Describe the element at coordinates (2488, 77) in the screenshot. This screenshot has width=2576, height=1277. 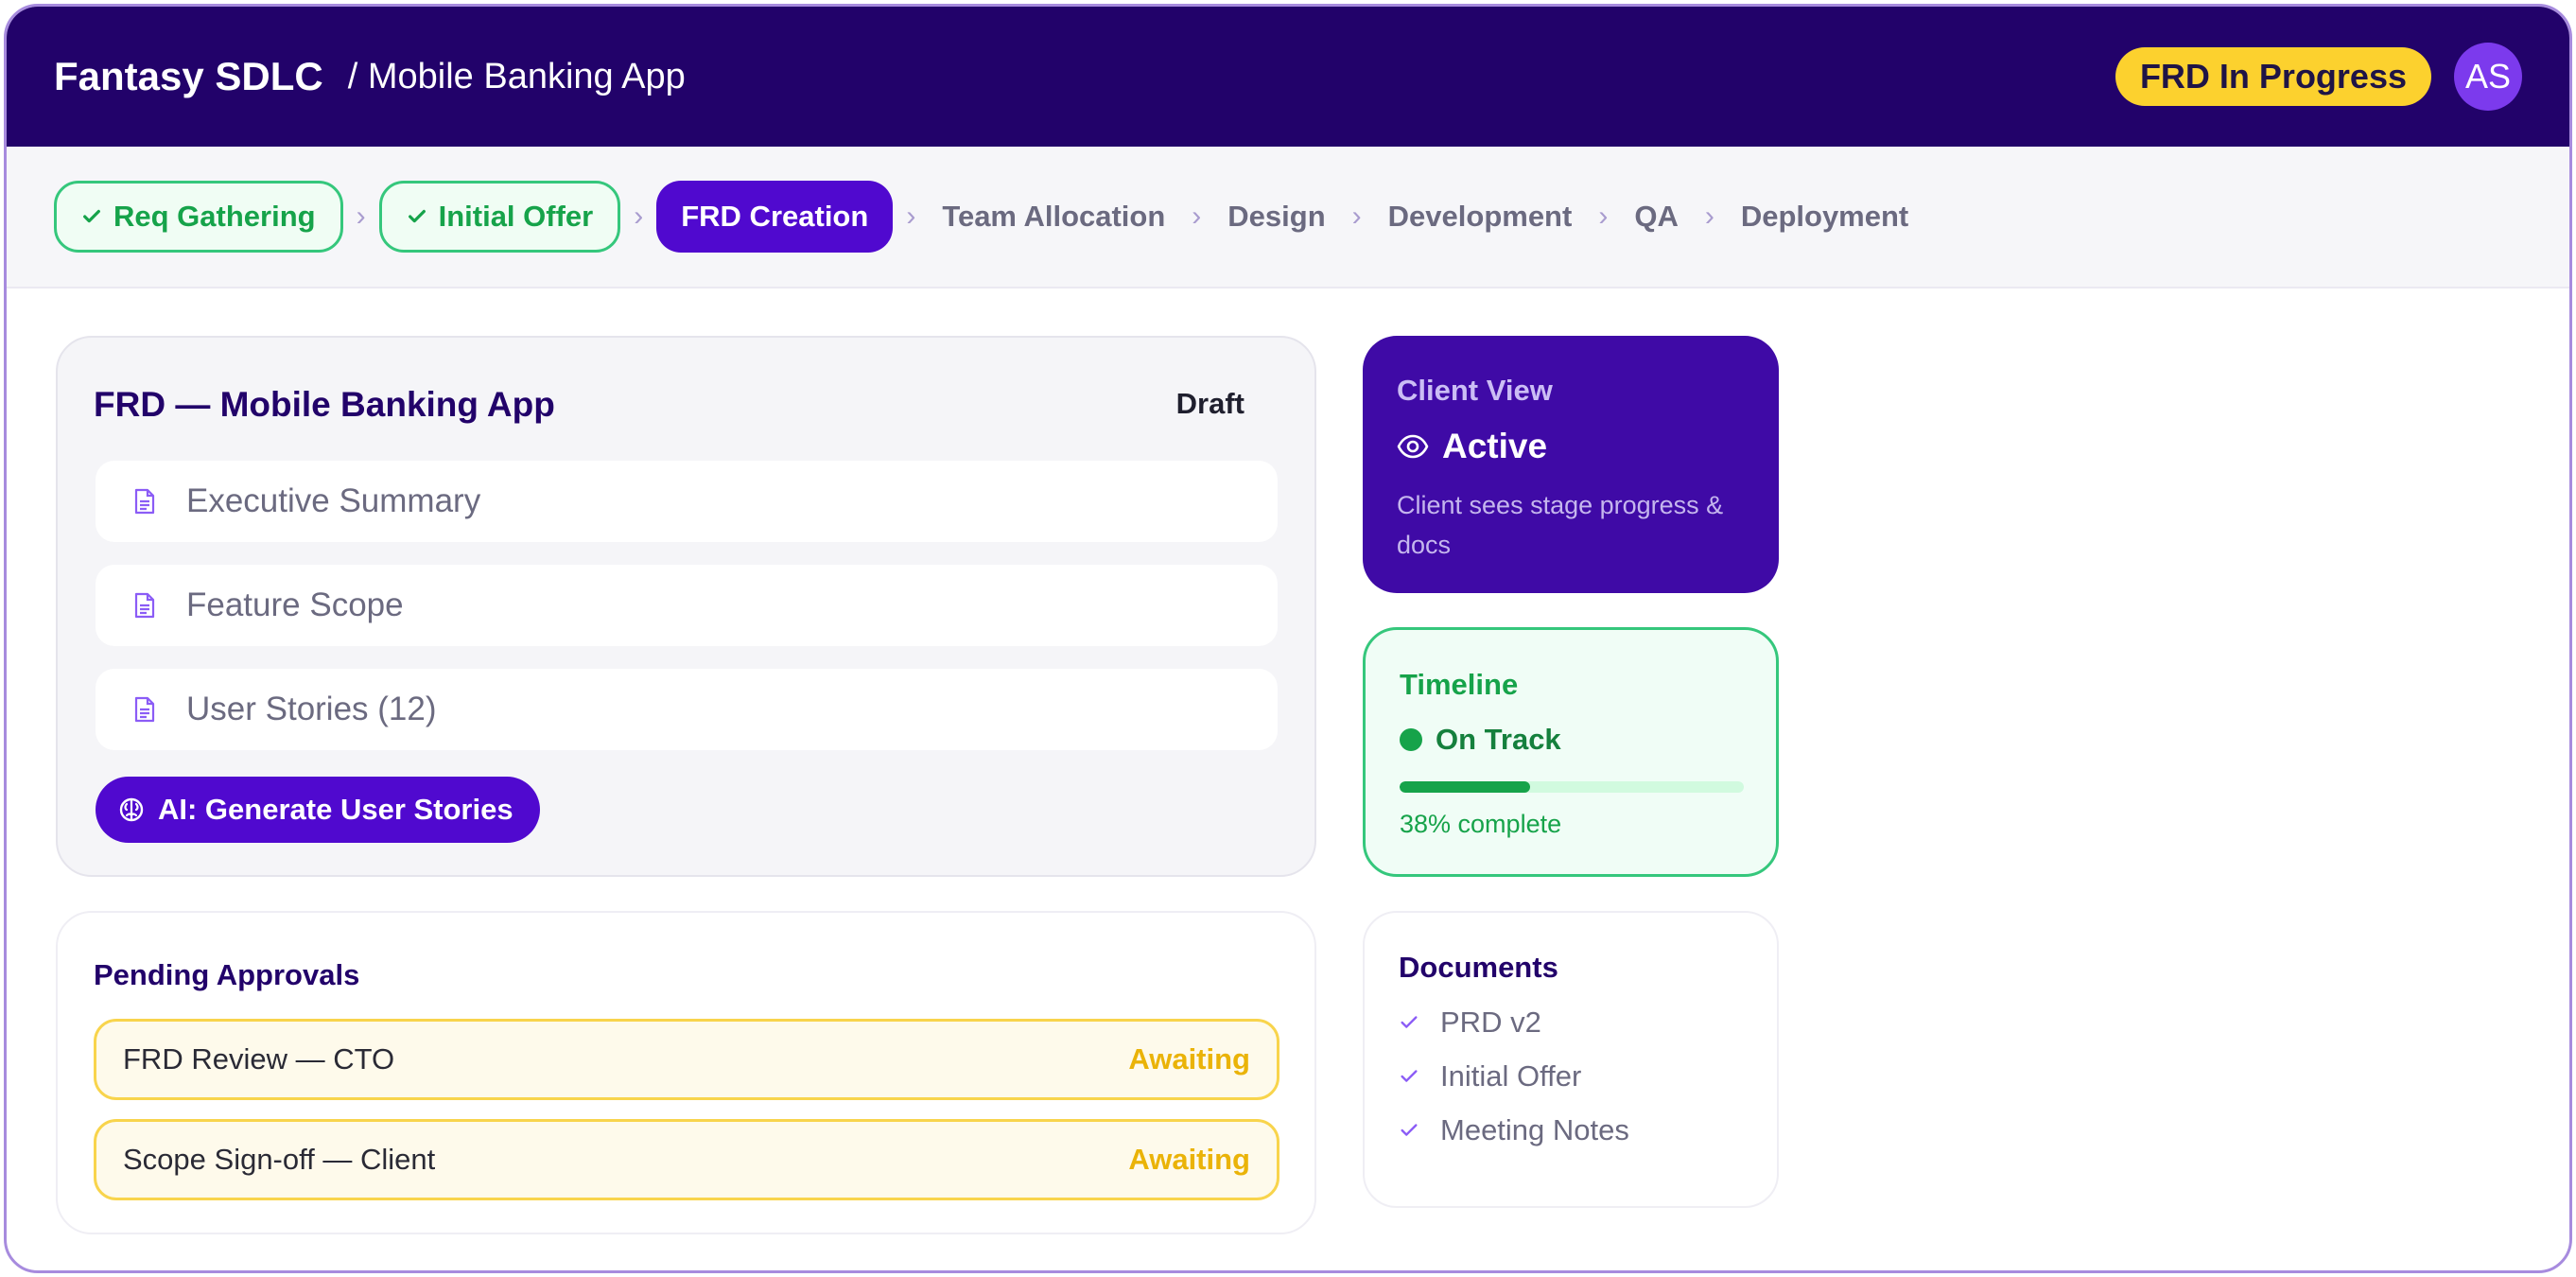
I see `avatar: AS` at that location.